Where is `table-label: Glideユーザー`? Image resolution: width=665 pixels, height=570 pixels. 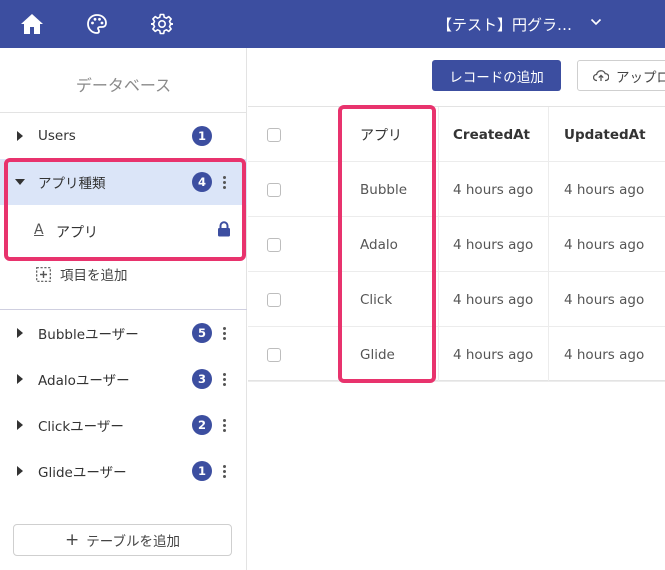 table-label: Glideユーザー is located at coordinates (82, 473).